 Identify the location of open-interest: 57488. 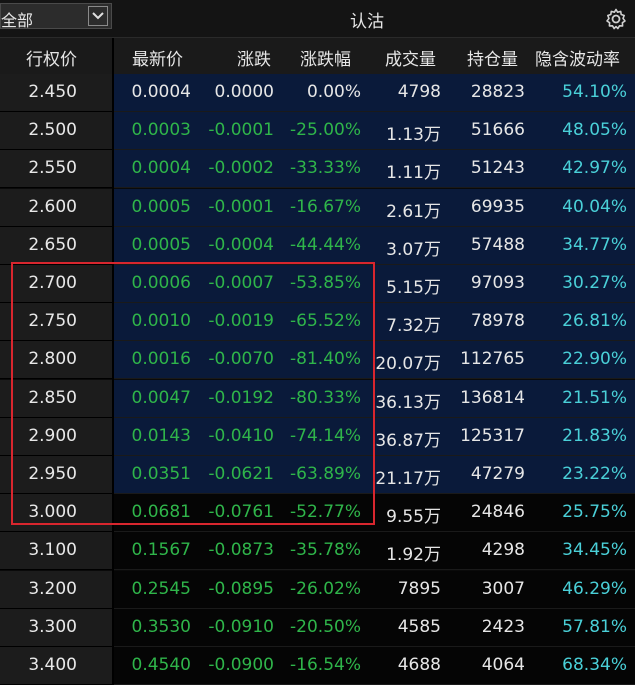
(497, 244).